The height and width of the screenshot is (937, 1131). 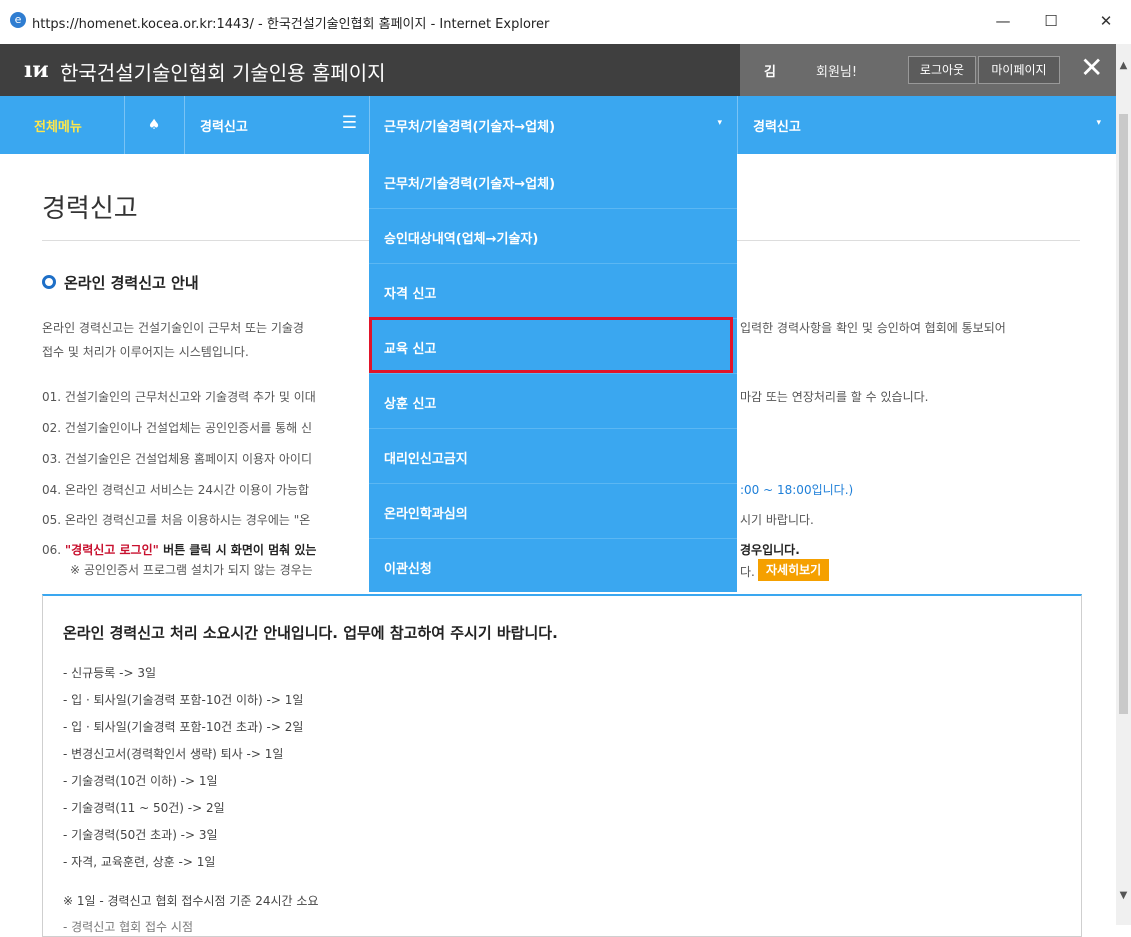 I want to click on list-item: - 기술경력(50건 초과) -> 3일, so click(x=140, y=835).